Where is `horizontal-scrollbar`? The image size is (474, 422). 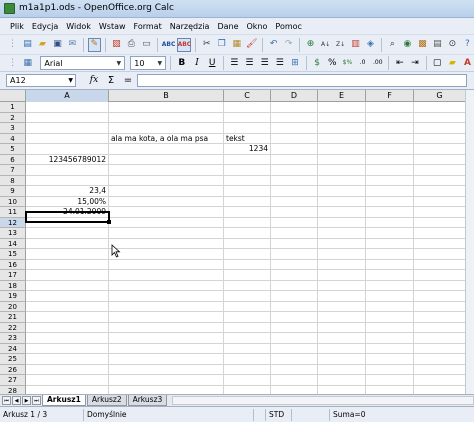
horizontal-scrollbar is located at coordinates (323, 400).